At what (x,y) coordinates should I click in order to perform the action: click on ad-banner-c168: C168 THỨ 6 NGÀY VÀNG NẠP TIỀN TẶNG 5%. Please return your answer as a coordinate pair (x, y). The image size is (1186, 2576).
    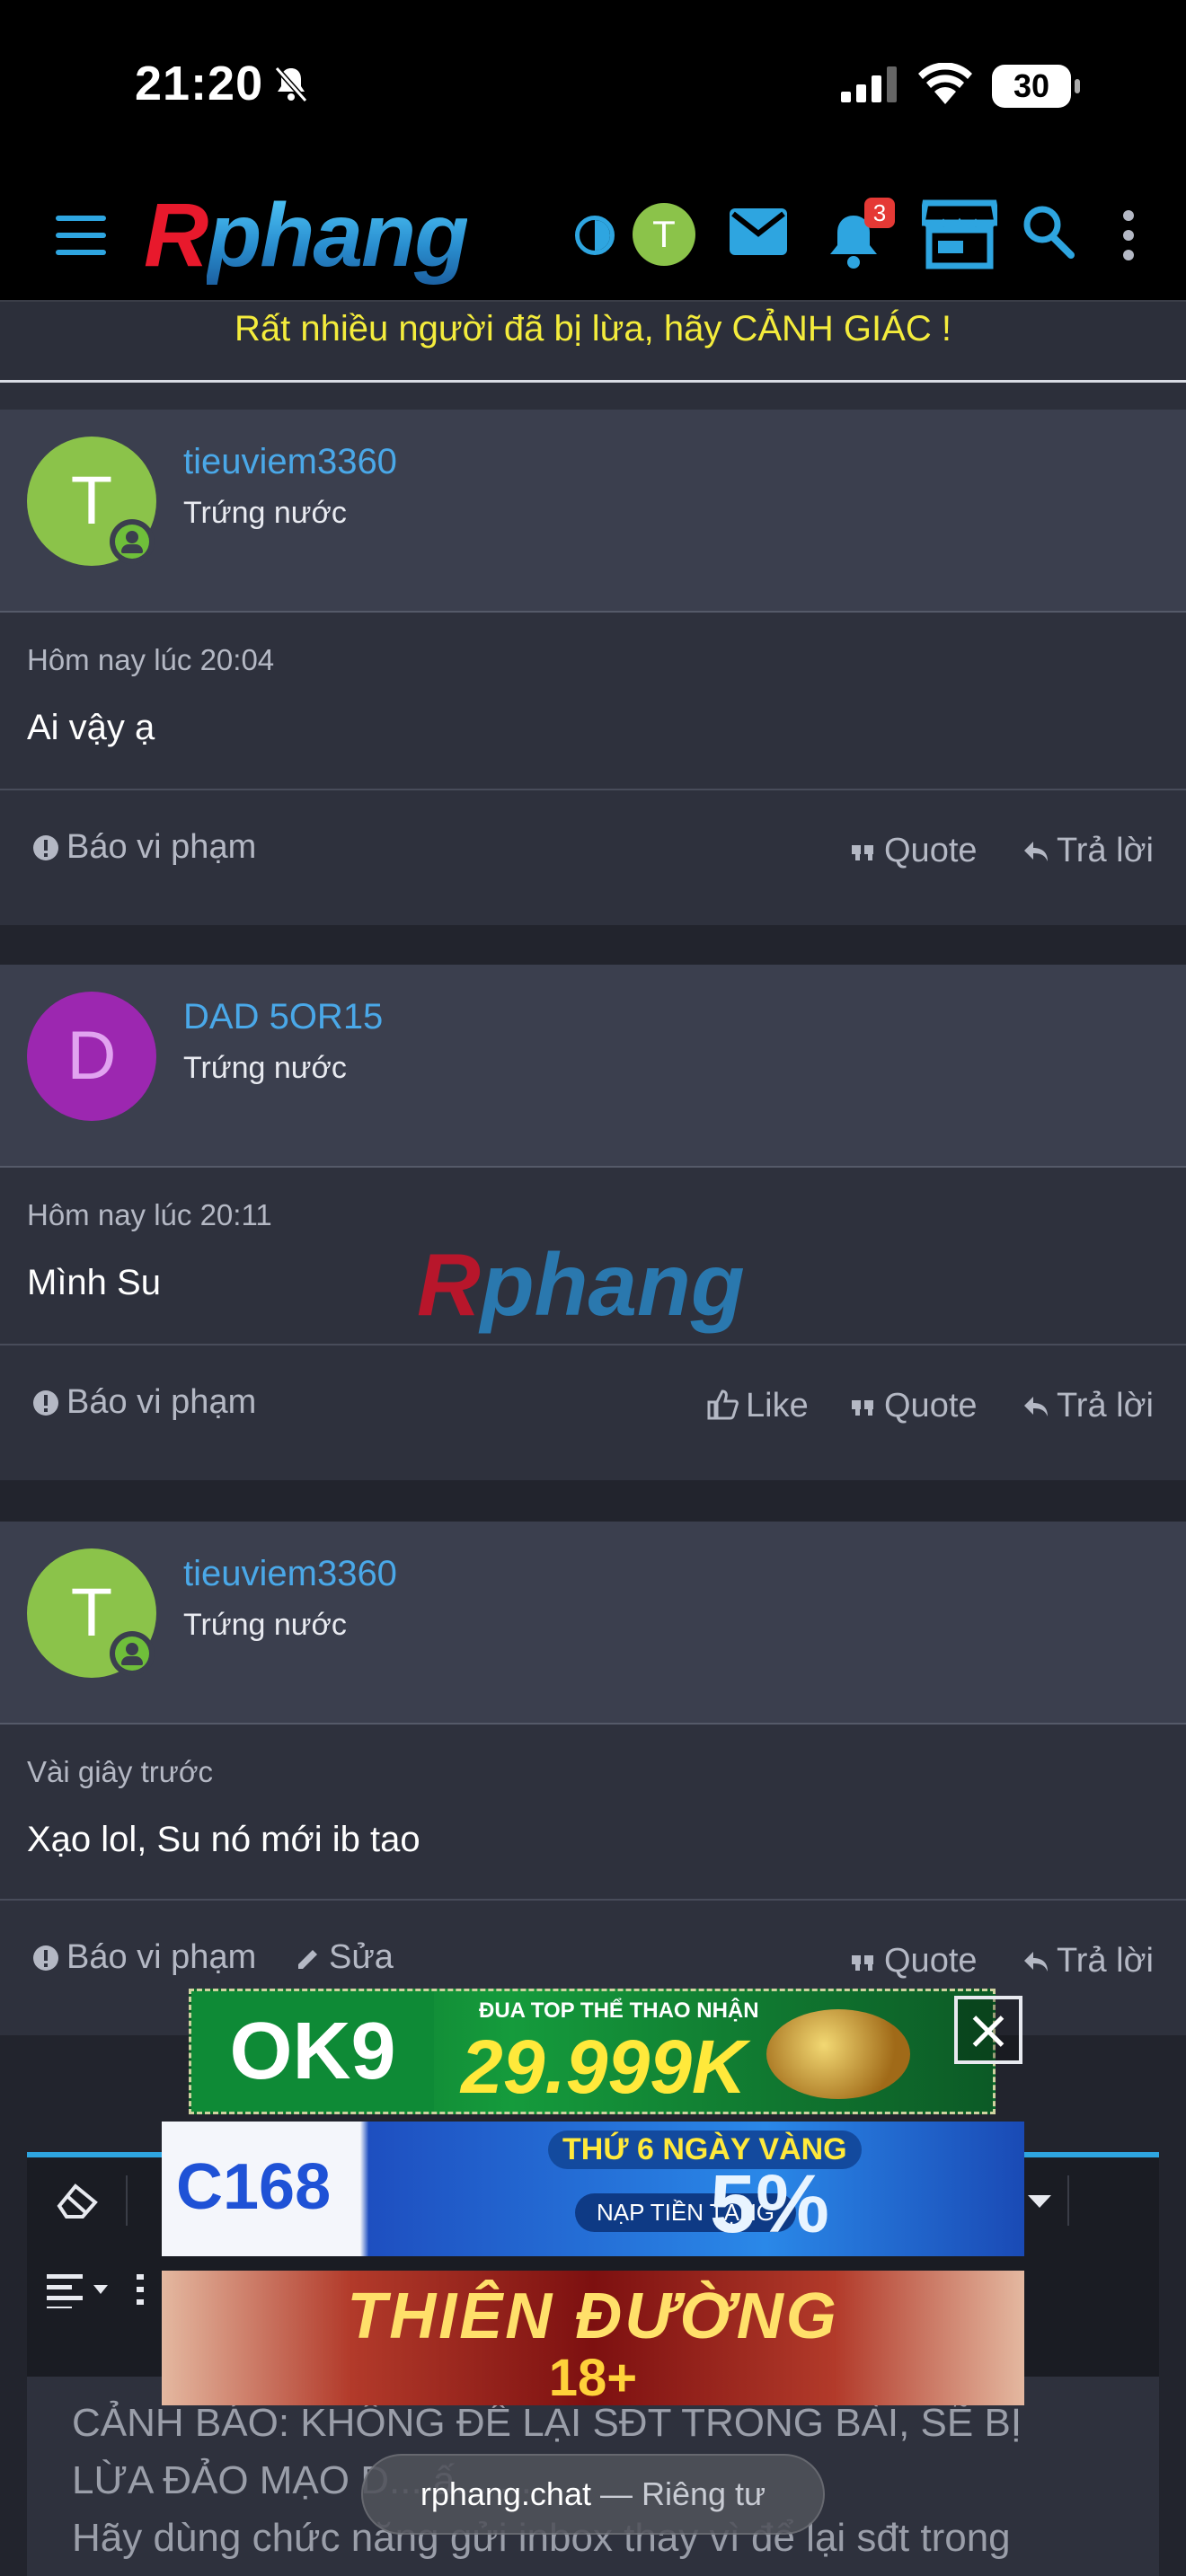
    Looking at the image, I should click on (593, 2189).